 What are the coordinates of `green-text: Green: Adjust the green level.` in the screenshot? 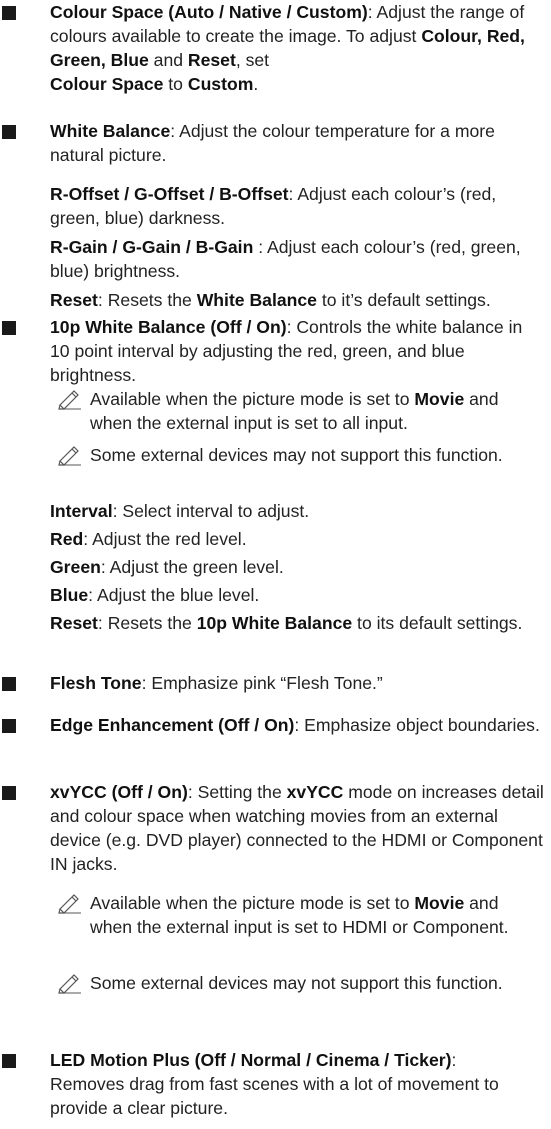 It's located at (297, 567).